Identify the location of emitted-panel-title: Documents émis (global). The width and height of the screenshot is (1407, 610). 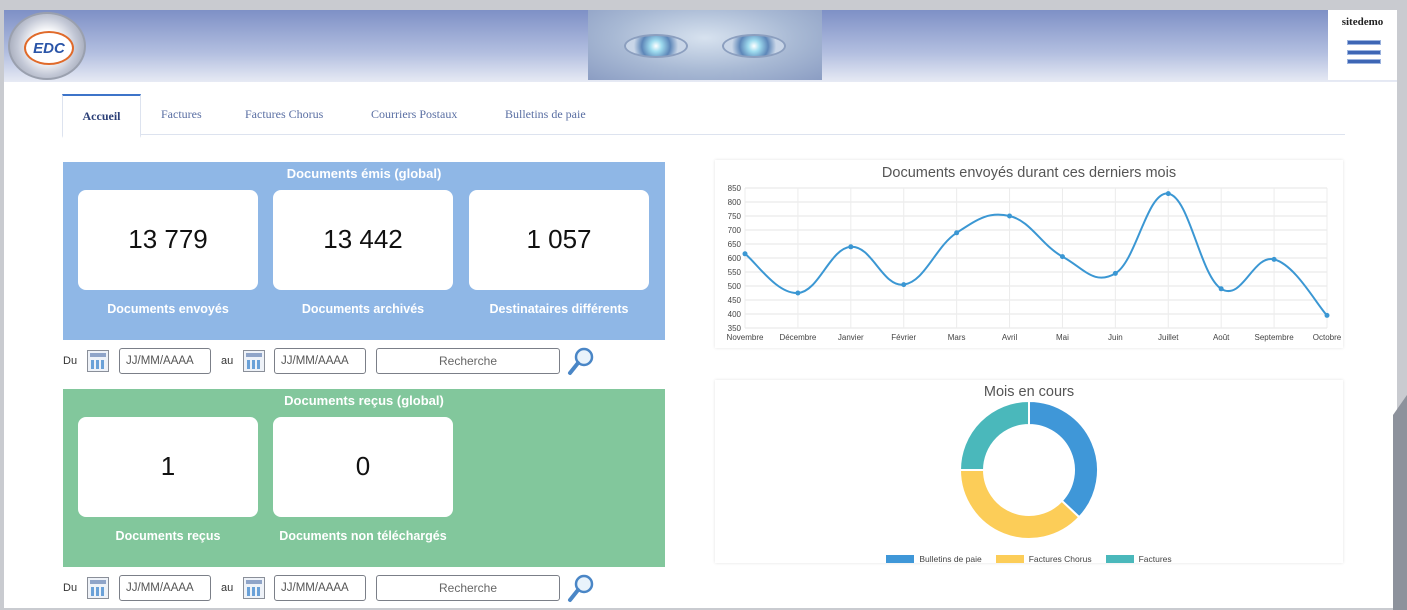
(364, 173).